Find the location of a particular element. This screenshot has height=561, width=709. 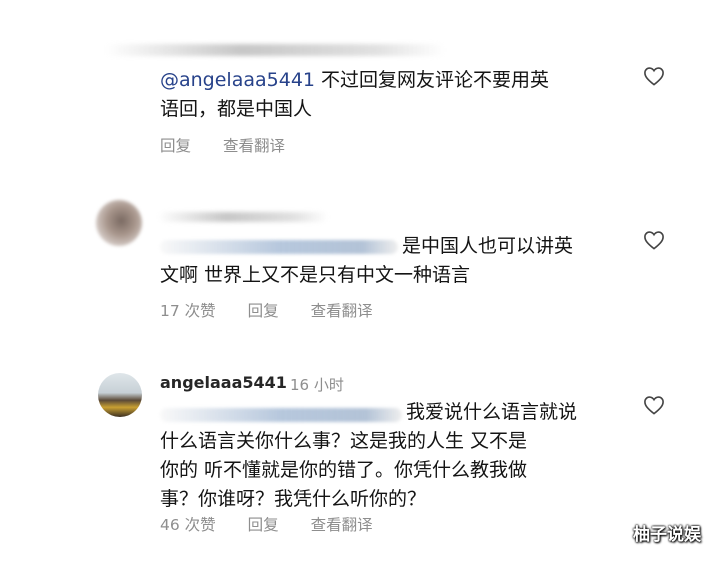

comment-text: @angelaaa5441 不过回复网友评论不要用英 语回，都是中国人 is located at coordinates (355, 94).